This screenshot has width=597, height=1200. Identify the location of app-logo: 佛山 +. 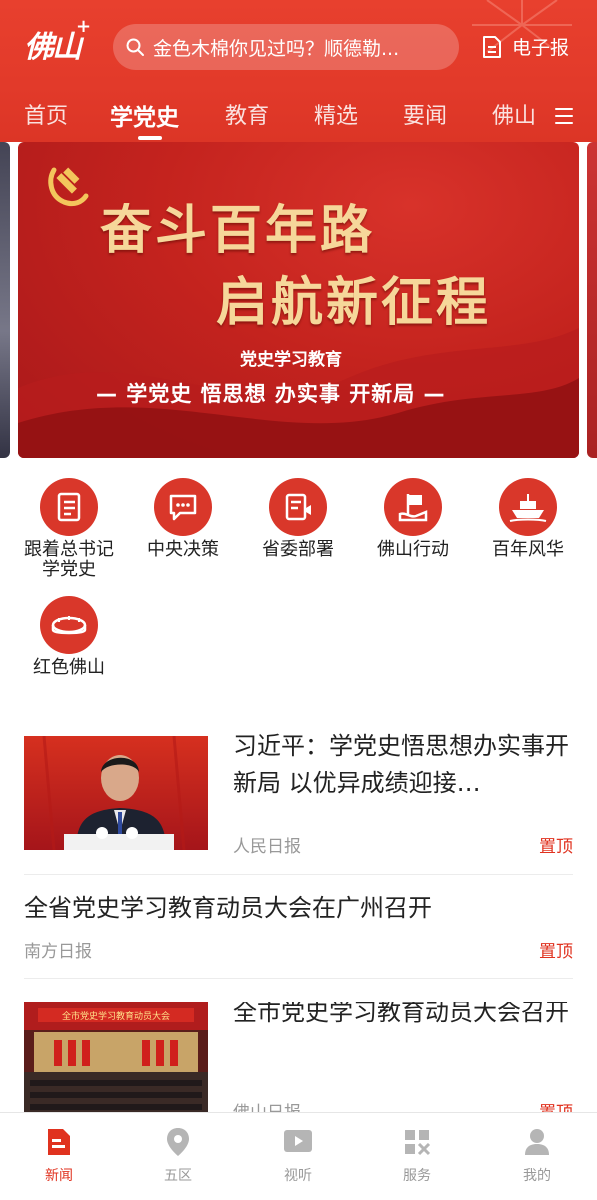
(59, 45).